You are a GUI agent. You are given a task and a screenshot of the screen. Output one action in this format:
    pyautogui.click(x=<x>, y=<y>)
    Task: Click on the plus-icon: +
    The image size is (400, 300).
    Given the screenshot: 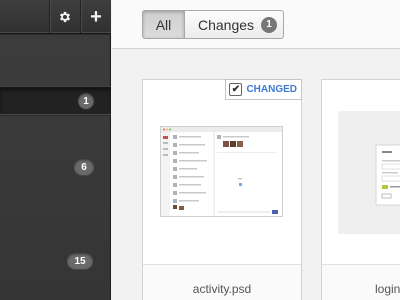 What is the action you would take?
    pyautogui.click(x=96, y=16)
    